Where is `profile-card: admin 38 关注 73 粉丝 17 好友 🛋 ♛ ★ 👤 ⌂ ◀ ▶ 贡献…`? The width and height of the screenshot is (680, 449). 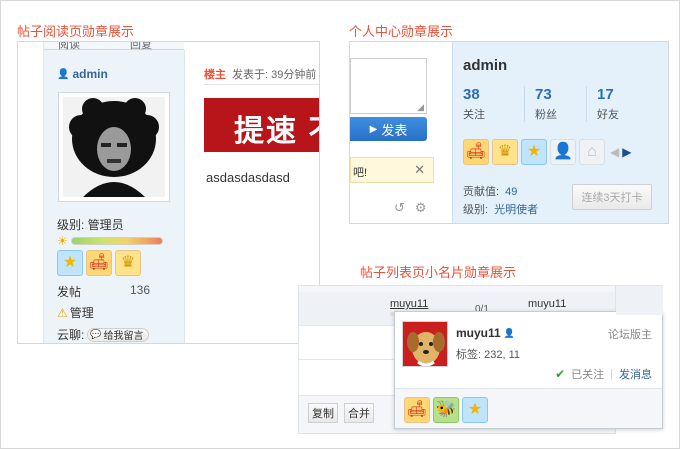
profile-card: admin 38 关注 73 粉丝 17 好友 🛋 ♛ ★ 👤 ⌂ ◀ ▶ 贡献… is located at coordinates (560, 132).